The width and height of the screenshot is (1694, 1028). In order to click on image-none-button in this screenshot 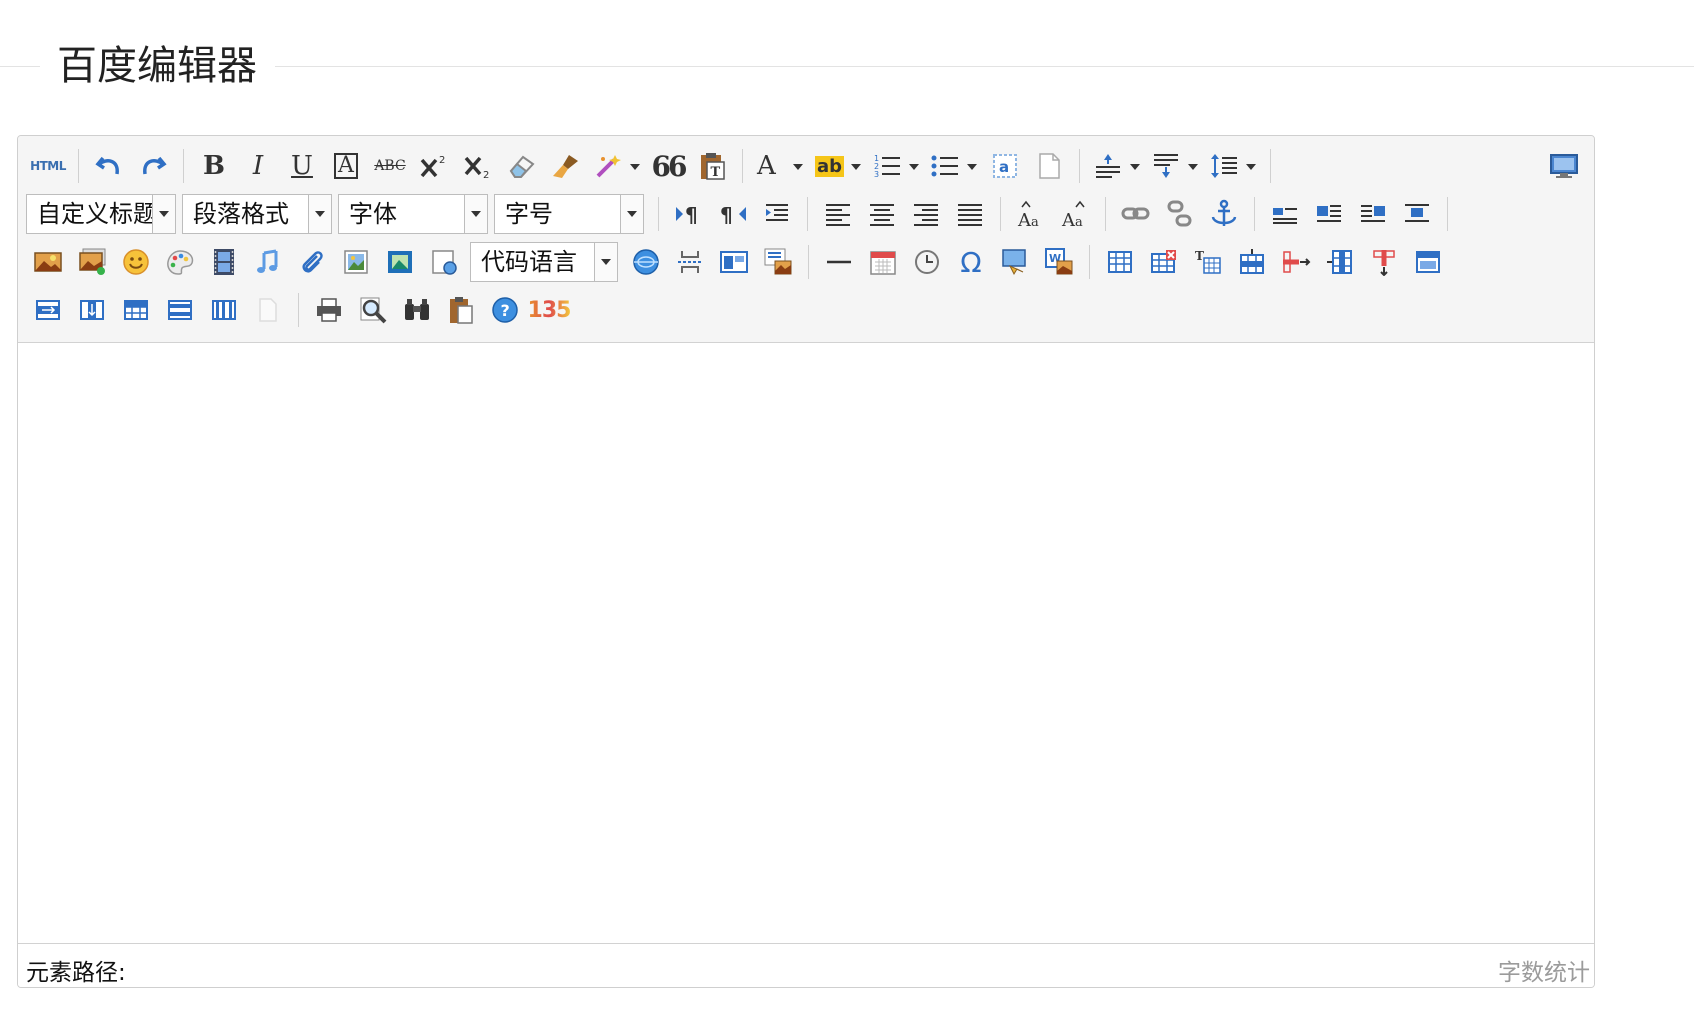, I will do `click(1285, 214)`.